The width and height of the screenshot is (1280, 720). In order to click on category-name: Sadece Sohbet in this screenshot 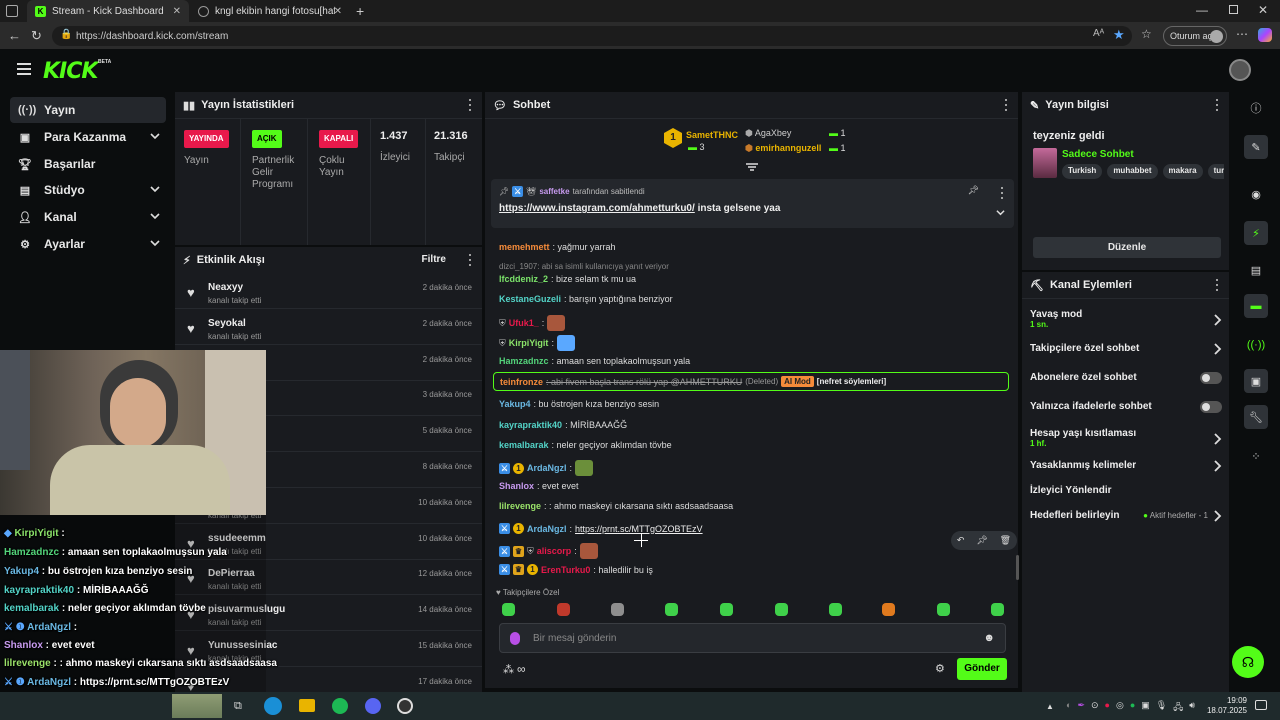, I will do `click(1098, 154)`.